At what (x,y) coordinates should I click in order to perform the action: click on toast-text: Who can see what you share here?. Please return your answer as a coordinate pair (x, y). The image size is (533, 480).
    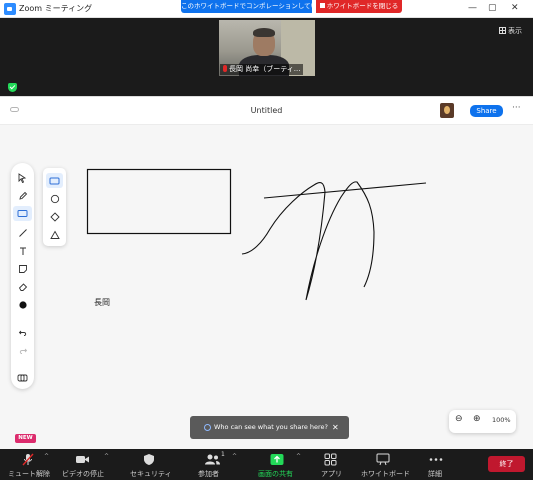
    Looking at the image, I should click on (271, 427).